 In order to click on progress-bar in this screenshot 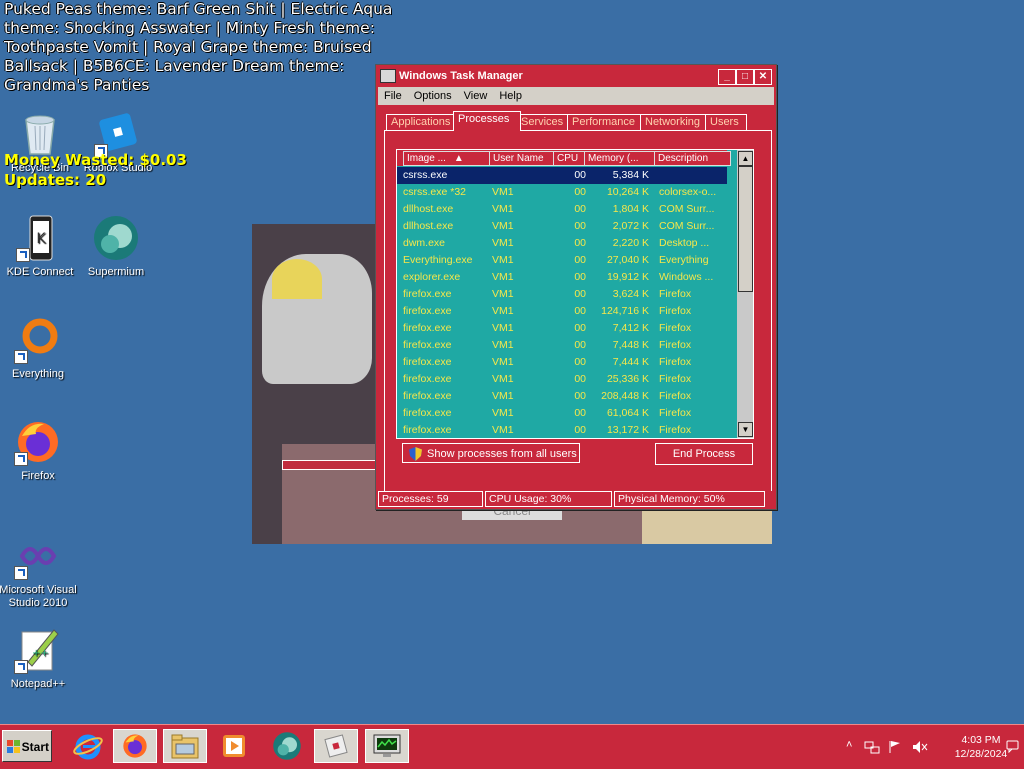, I will do `click(331, 465)`.